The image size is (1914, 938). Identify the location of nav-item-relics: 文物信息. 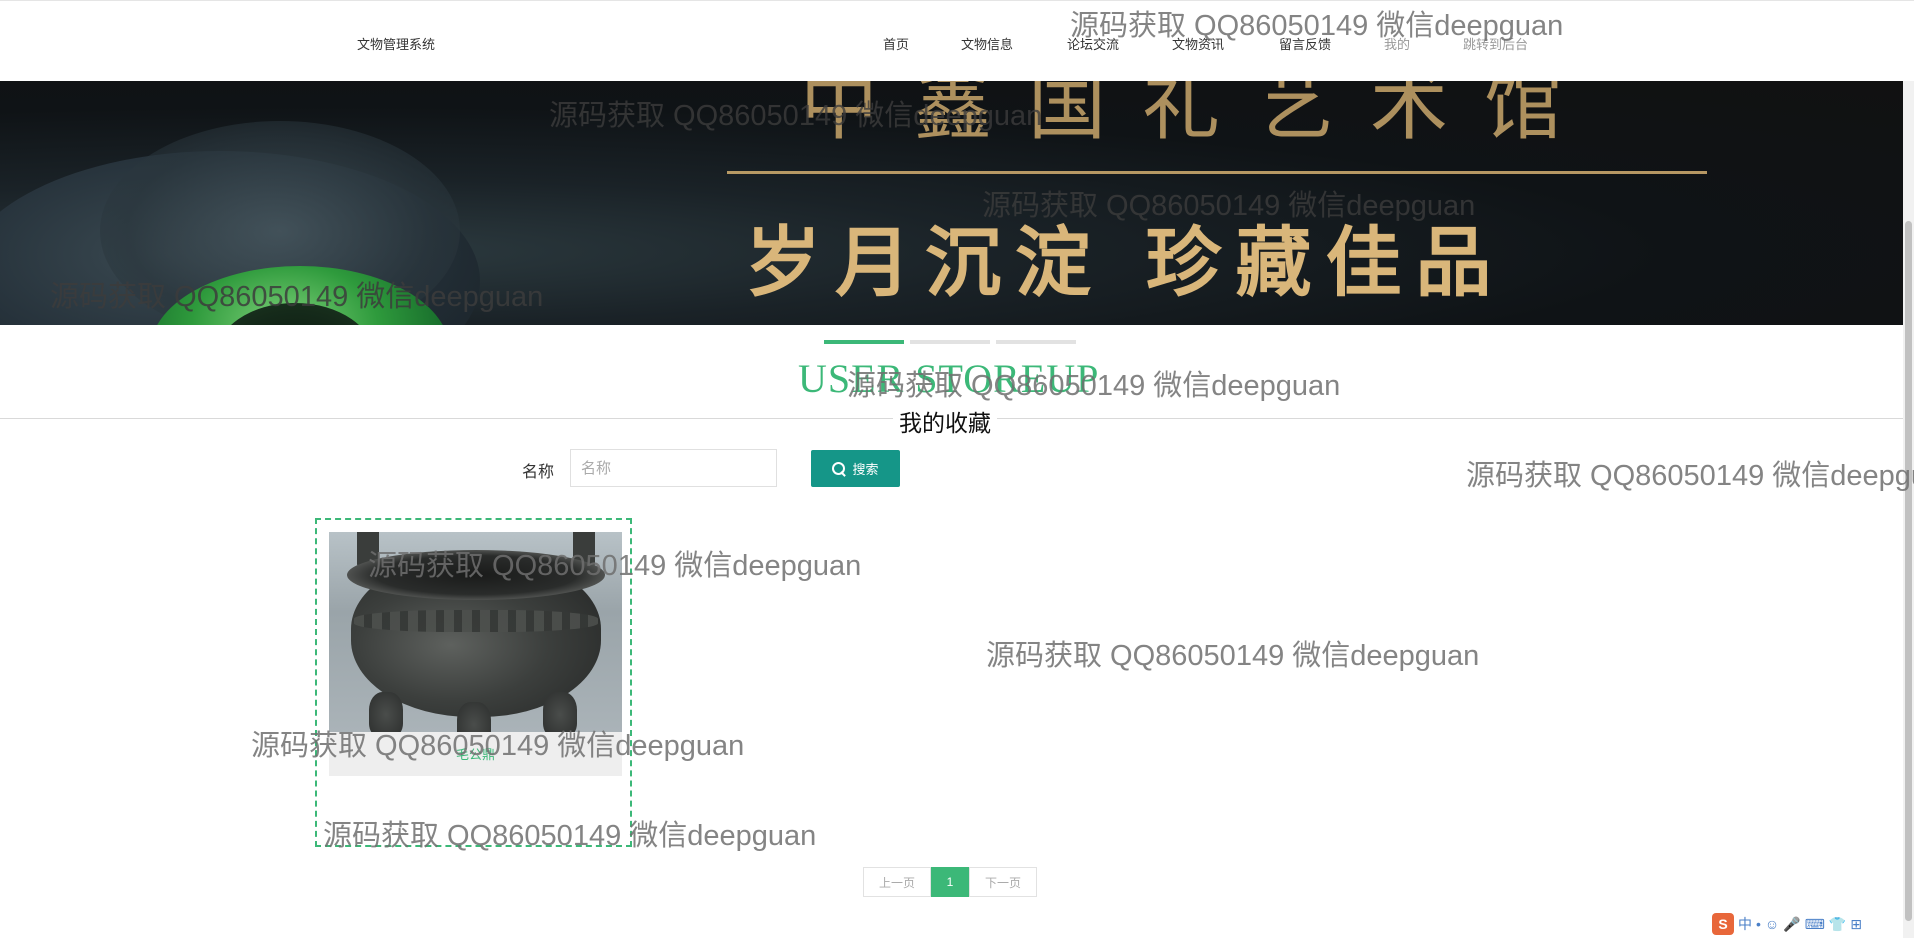
(987, 43).